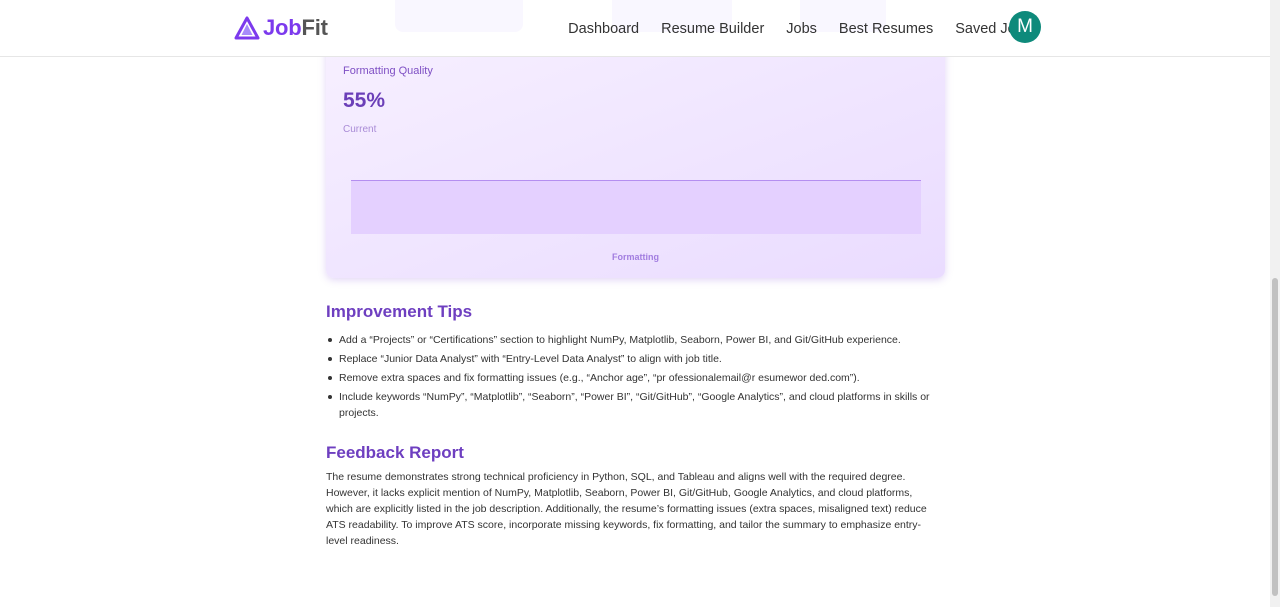 This screenshot has width=1280, height=607. I want to click on metric-value: 55%, so click(364, 100).